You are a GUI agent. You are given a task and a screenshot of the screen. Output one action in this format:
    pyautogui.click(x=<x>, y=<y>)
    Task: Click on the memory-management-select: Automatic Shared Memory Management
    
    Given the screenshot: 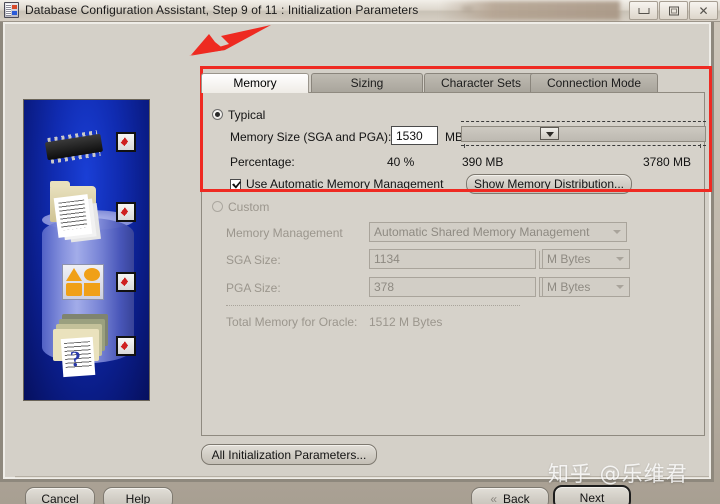 What is the action you would take?
    pyautogui.click(x=498, y=232)
    